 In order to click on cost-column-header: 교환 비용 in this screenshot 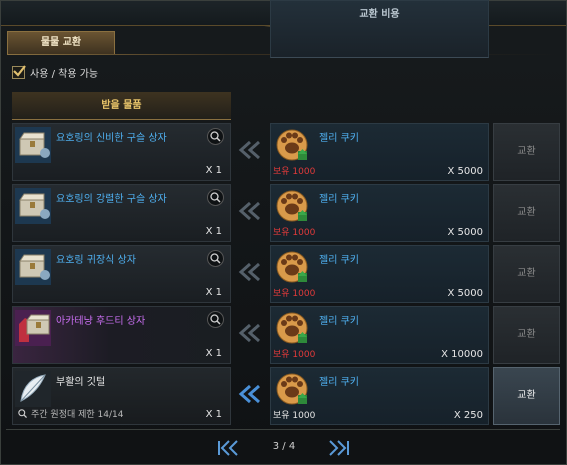, I will do `click(379, 29)`.